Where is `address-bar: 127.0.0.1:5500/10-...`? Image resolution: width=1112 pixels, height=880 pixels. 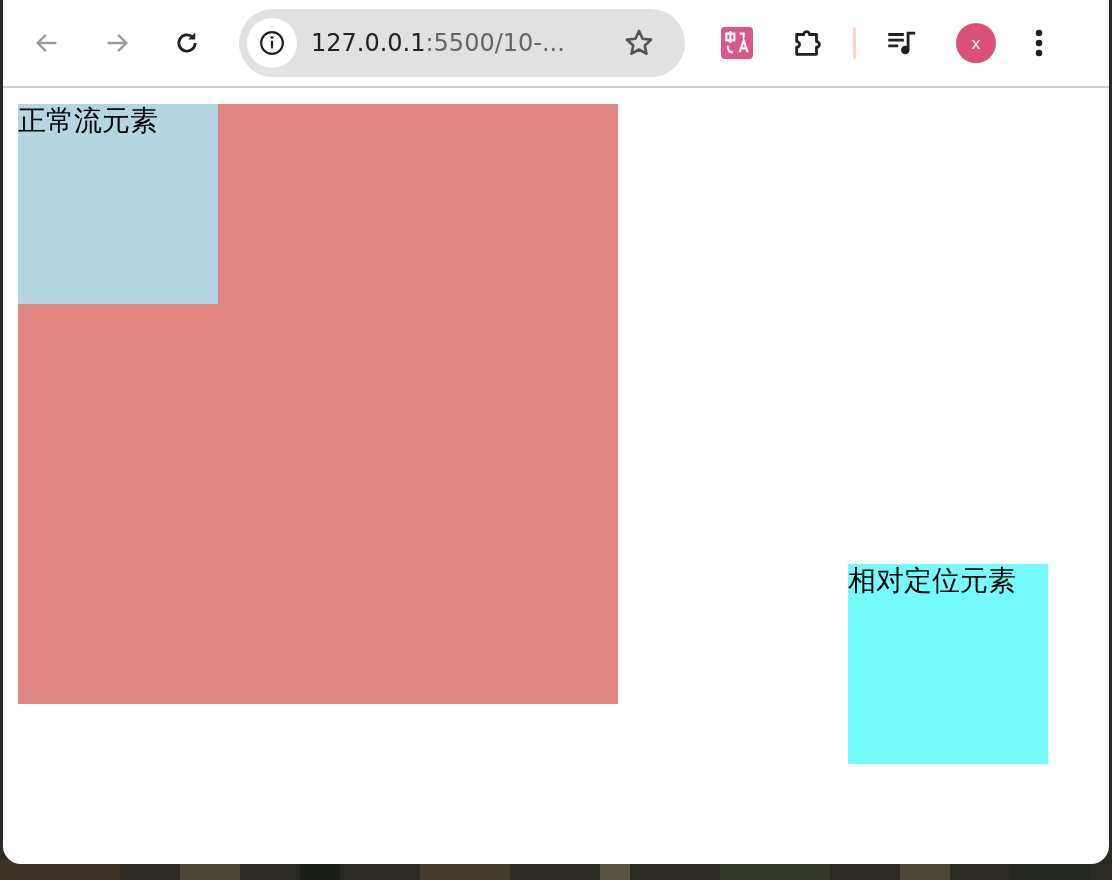 address-bar: 127.0.0.1:5500/10-... is located at coordinates (462, 43).